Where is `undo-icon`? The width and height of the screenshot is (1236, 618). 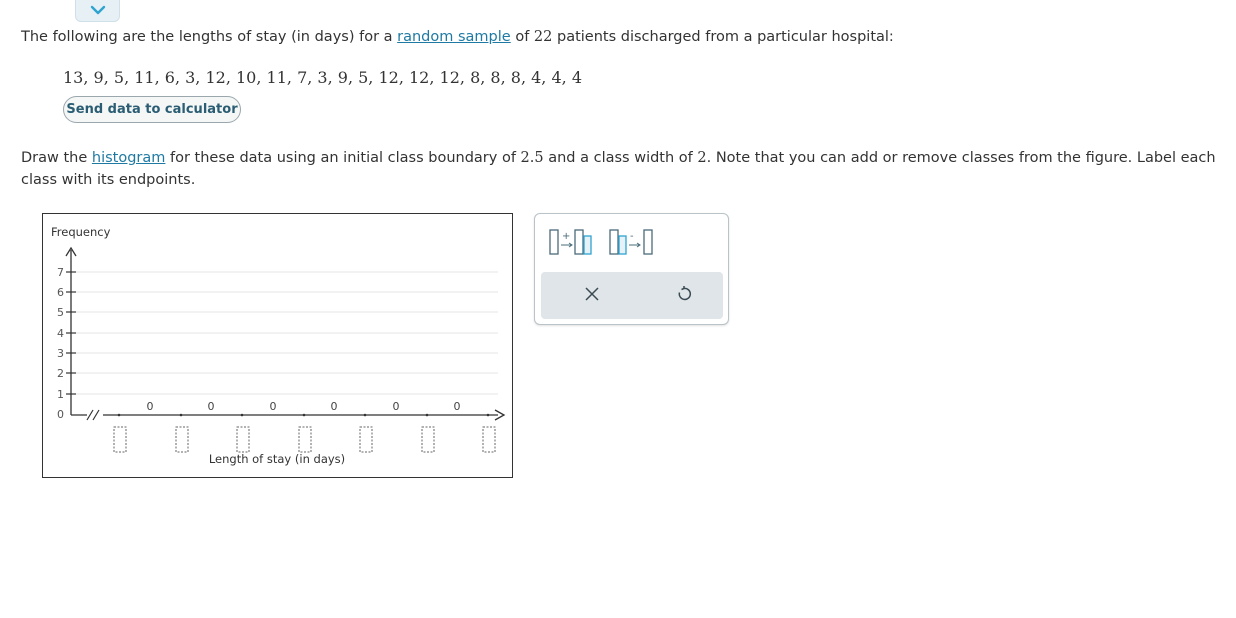
undo-icon is located at coordinates (684, 294).